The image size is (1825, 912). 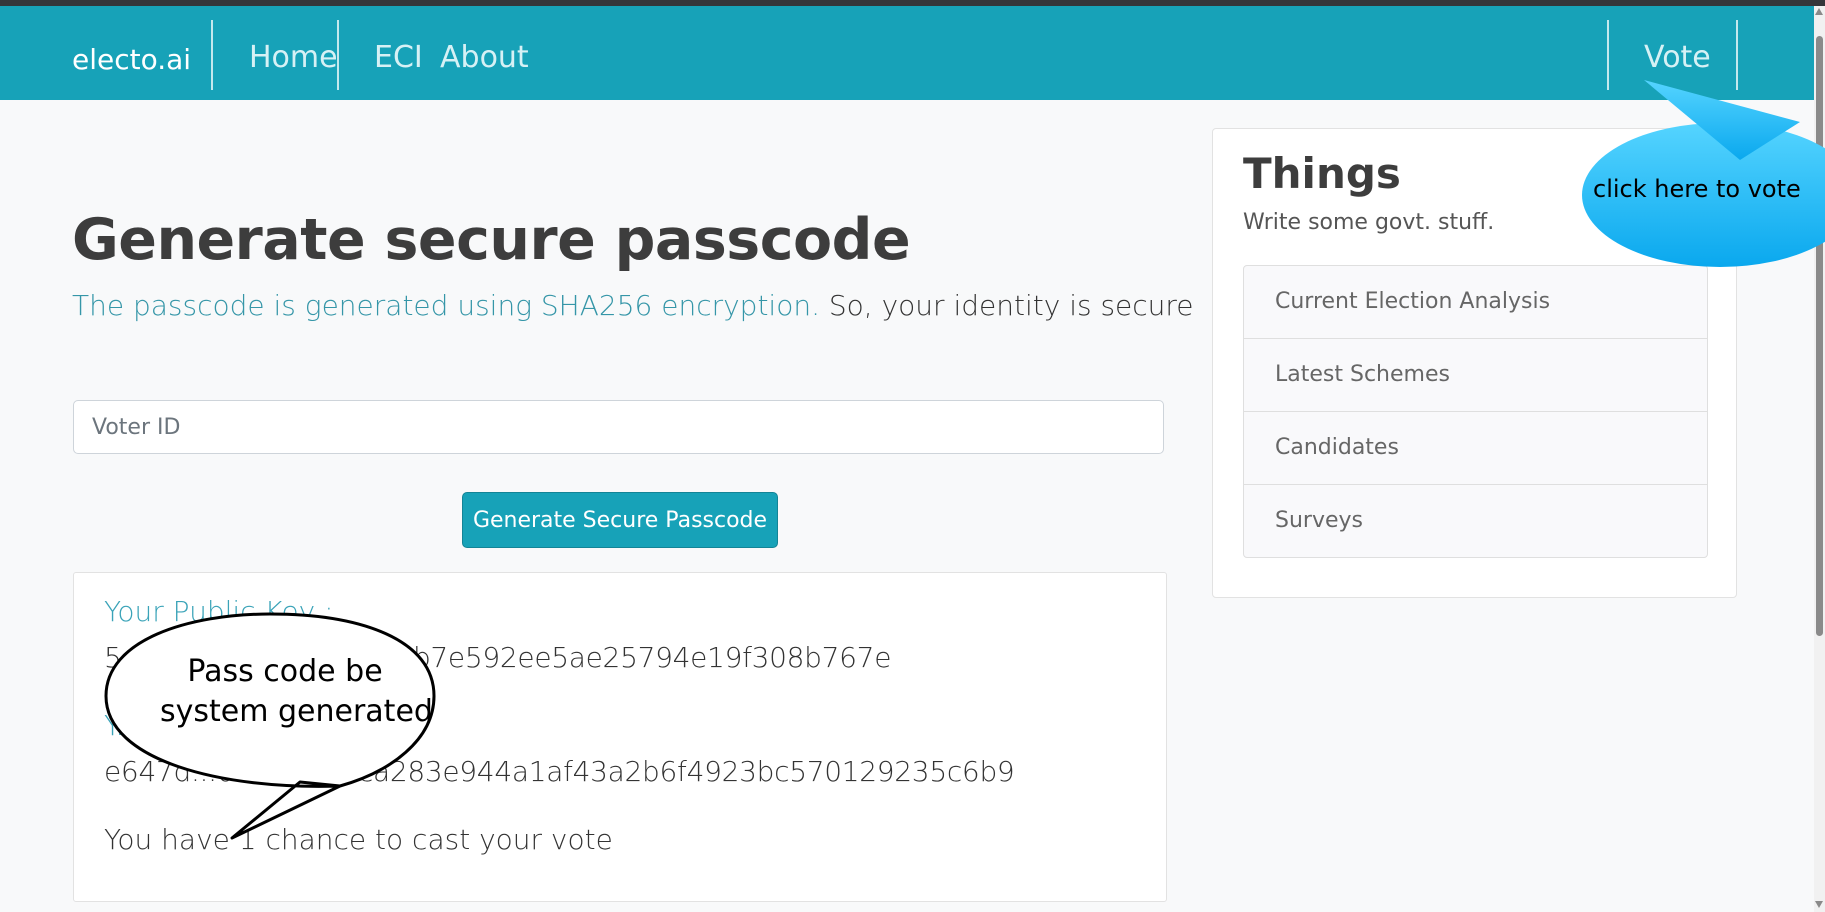 I want to click on passcode-bubble-line2: system generated, so click(x=296, y=711).